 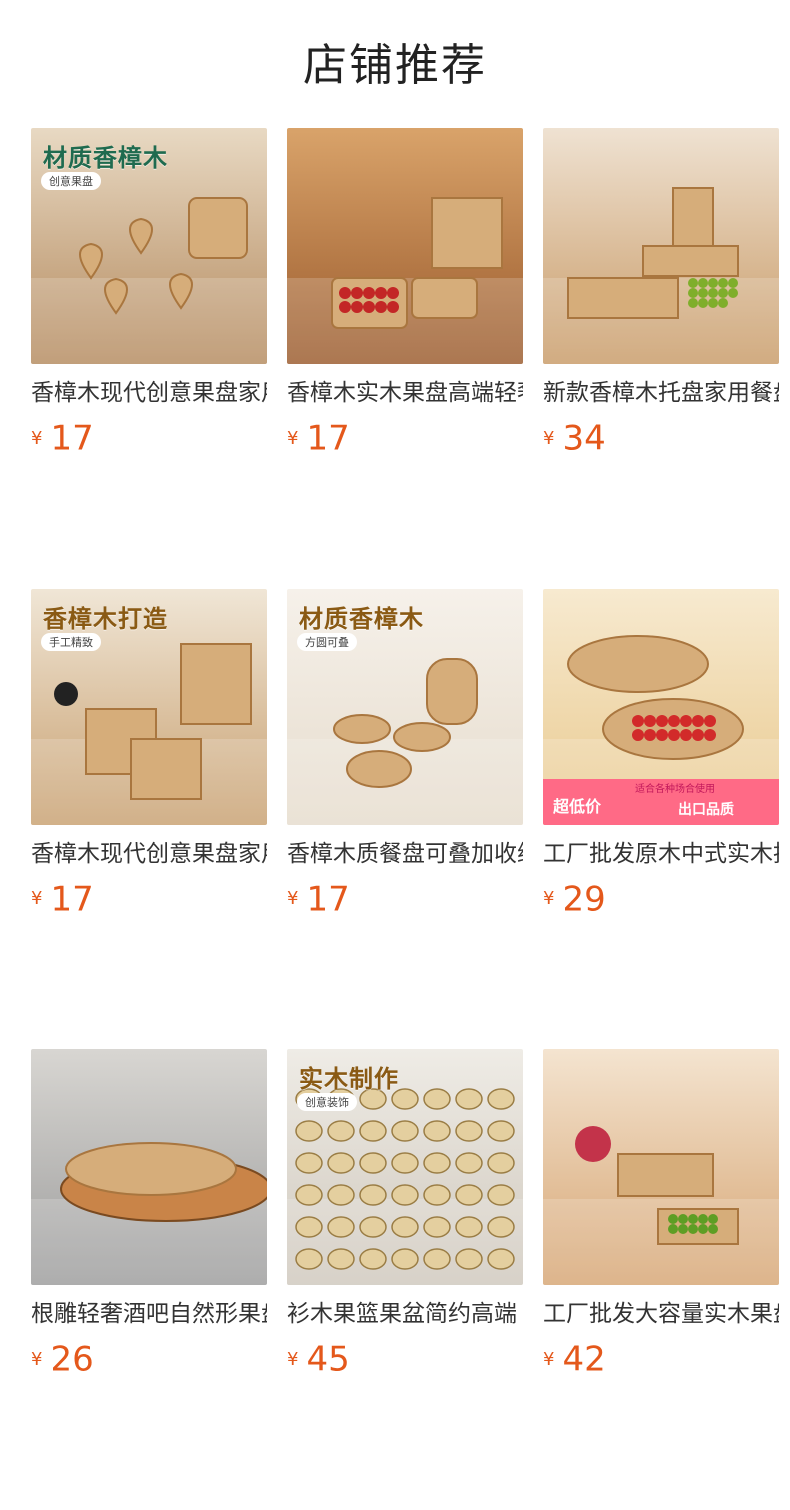 I want to click on product-name: 工厂批发大容量实木果盘, so click(x=661, y=1314).